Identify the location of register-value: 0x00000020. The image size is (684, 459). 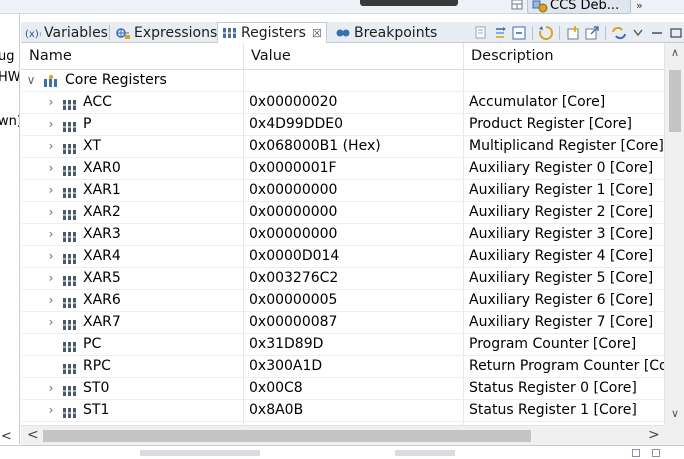
(356, 102).